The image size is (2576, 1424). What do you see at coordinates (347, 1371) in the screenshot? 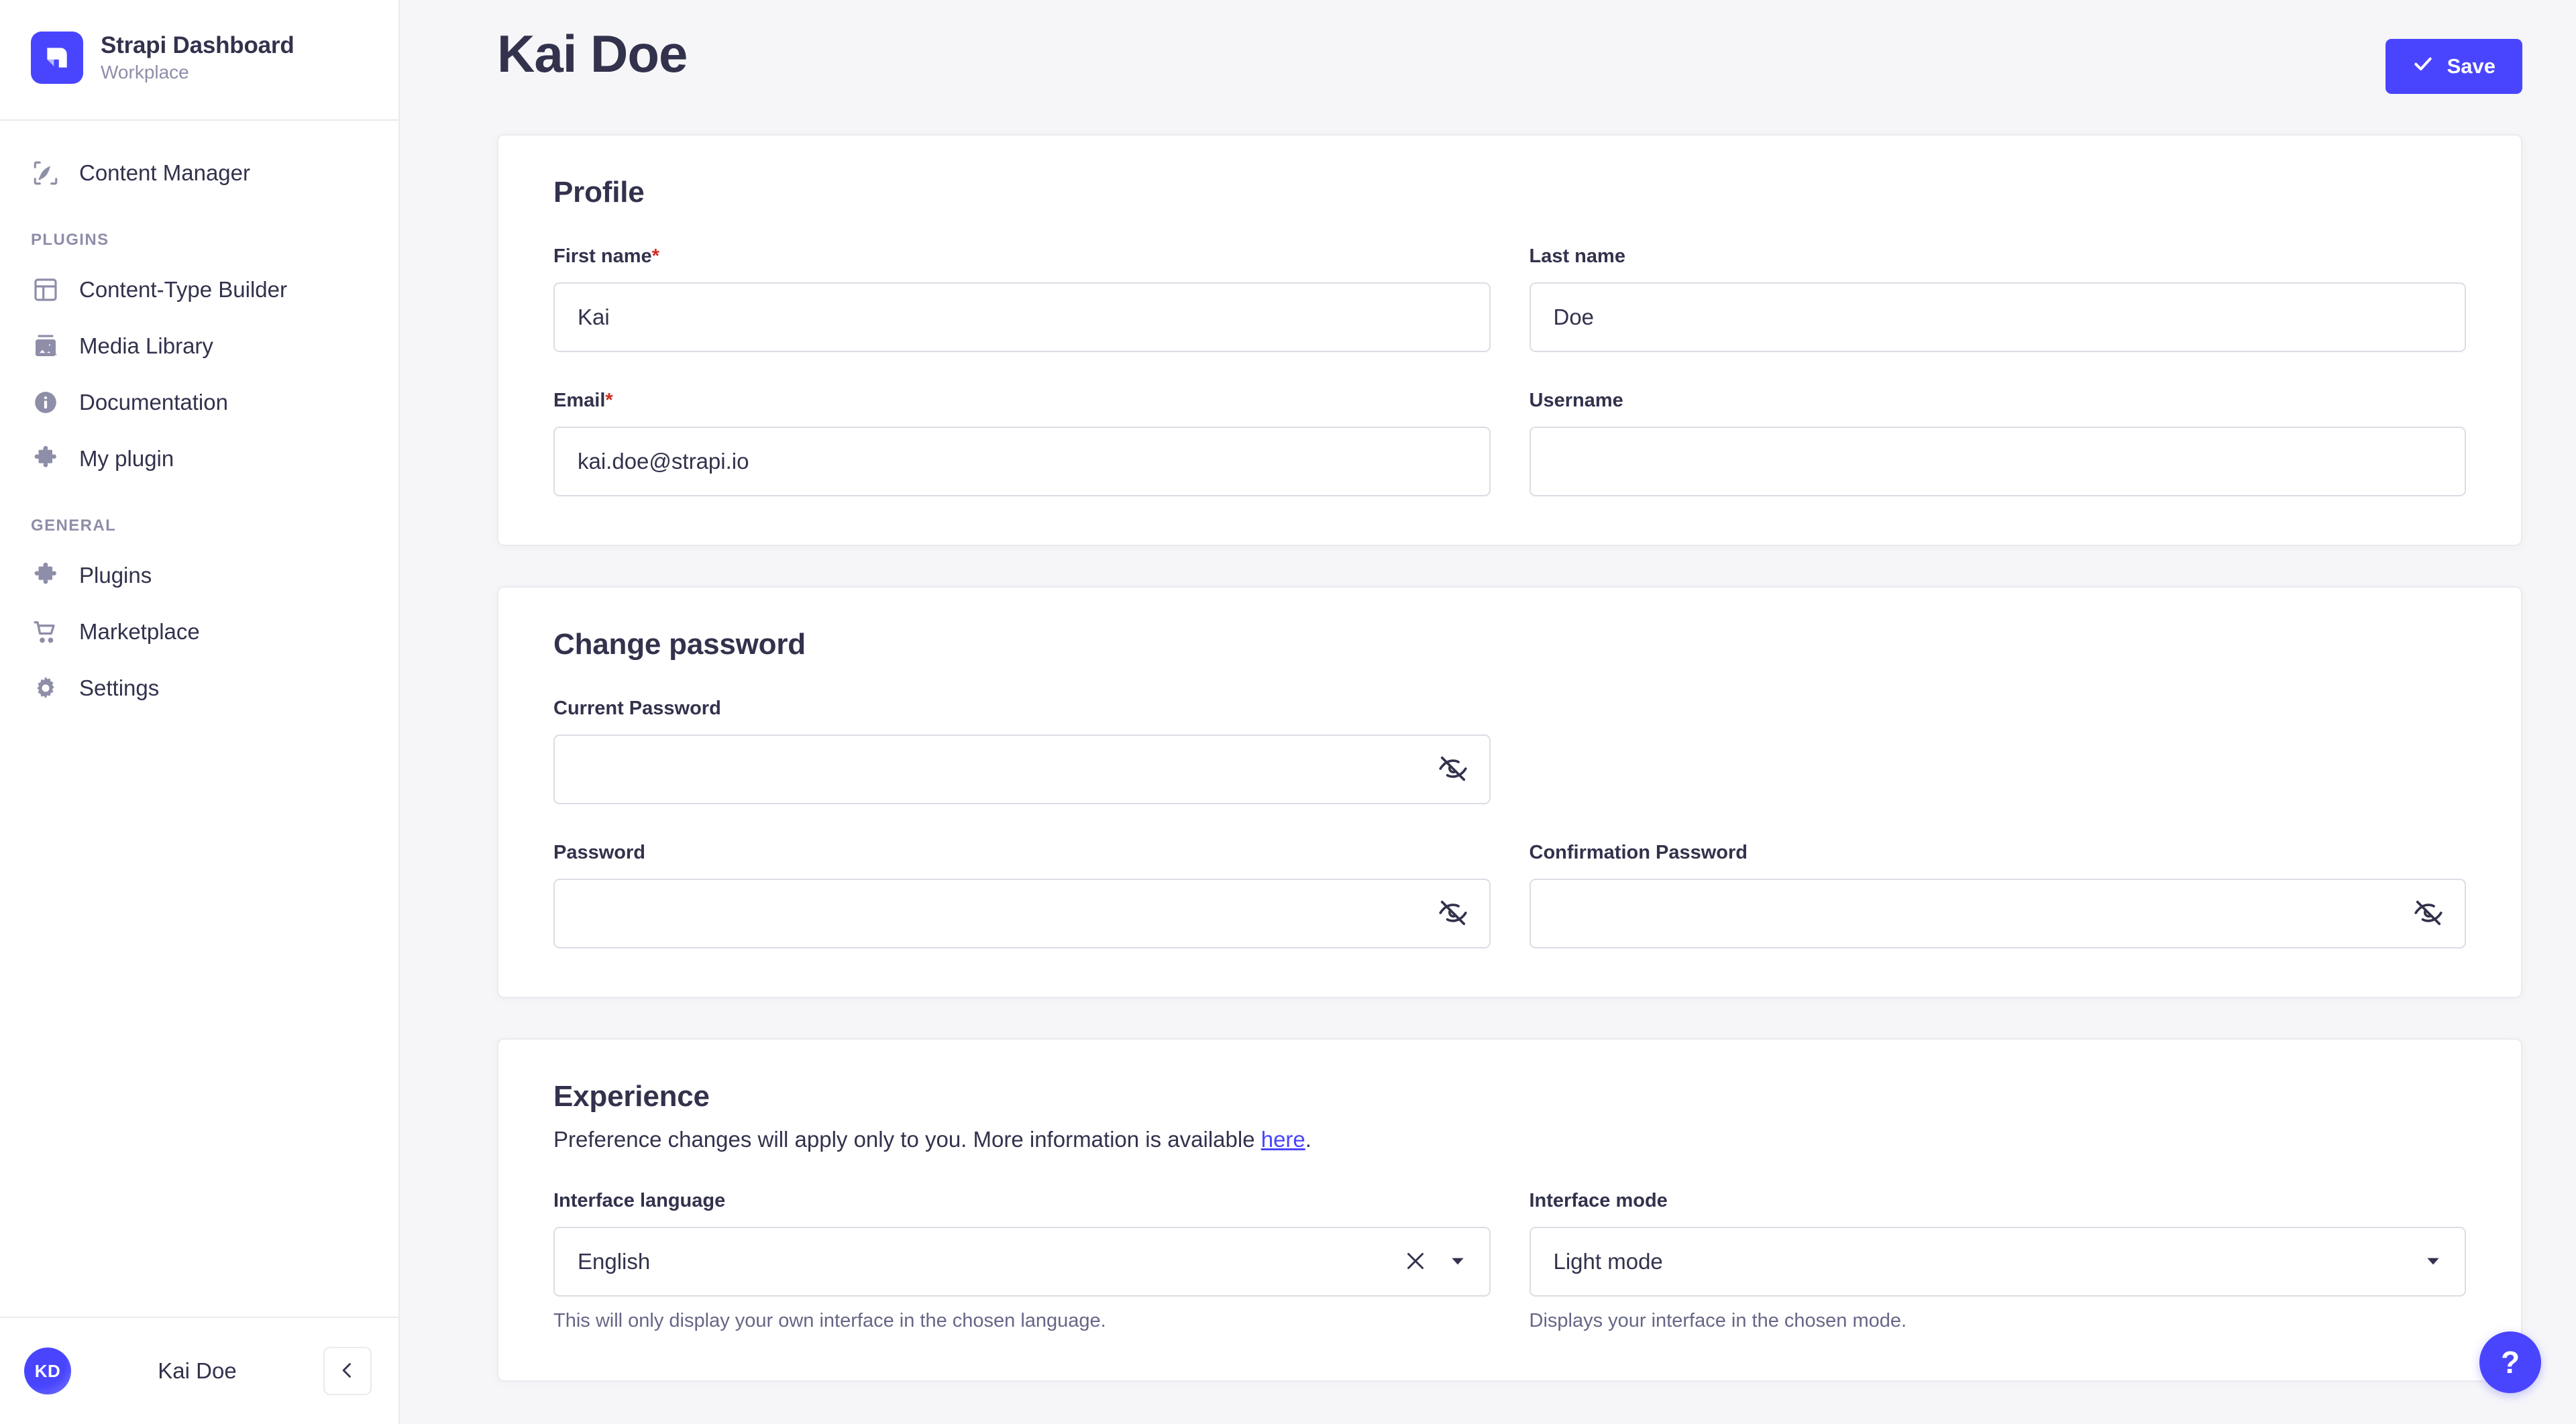
I see `sidebar-collapse-button` at bounding box center [347, 1371].